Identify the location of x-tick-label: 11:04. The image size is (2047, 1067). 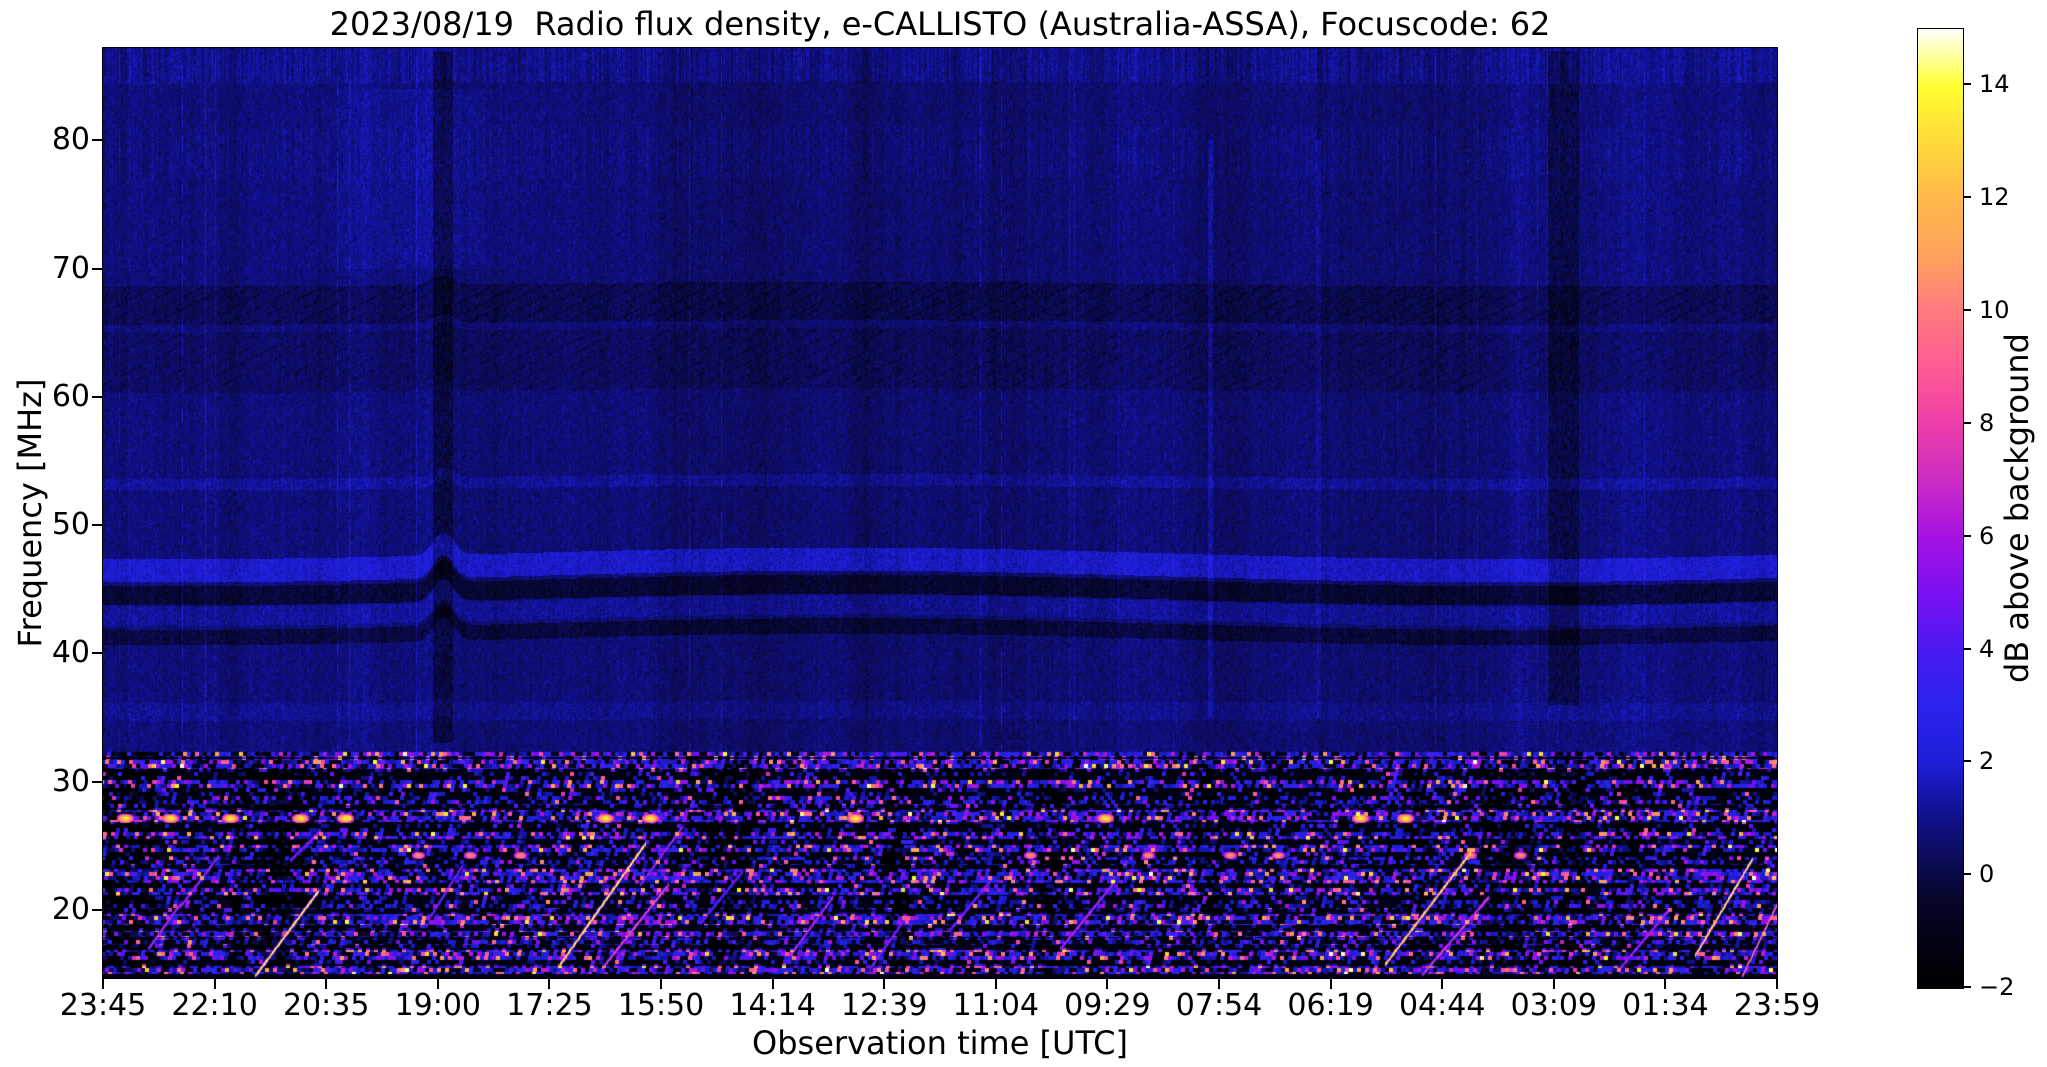
(996, 1005).